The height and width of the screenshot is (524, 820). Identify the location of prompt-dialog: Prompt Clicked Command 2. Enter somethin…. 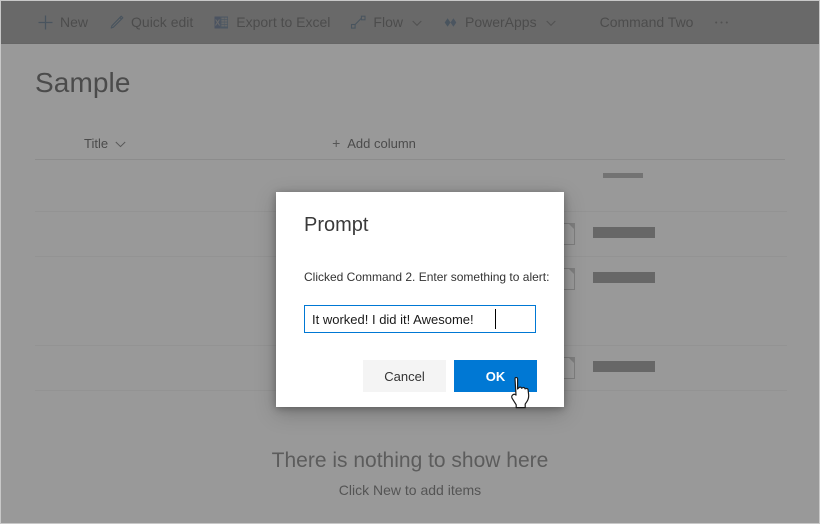
(420, 299).